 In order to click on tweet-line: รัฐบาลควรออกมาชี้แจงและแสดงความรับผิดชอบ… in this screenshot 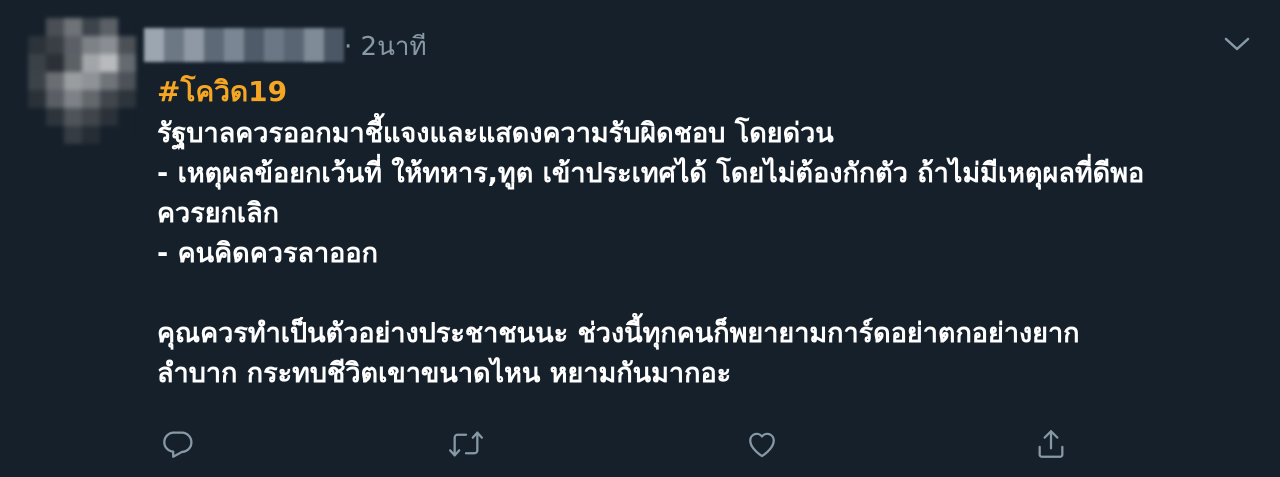, I will do `click(495, 133)`.